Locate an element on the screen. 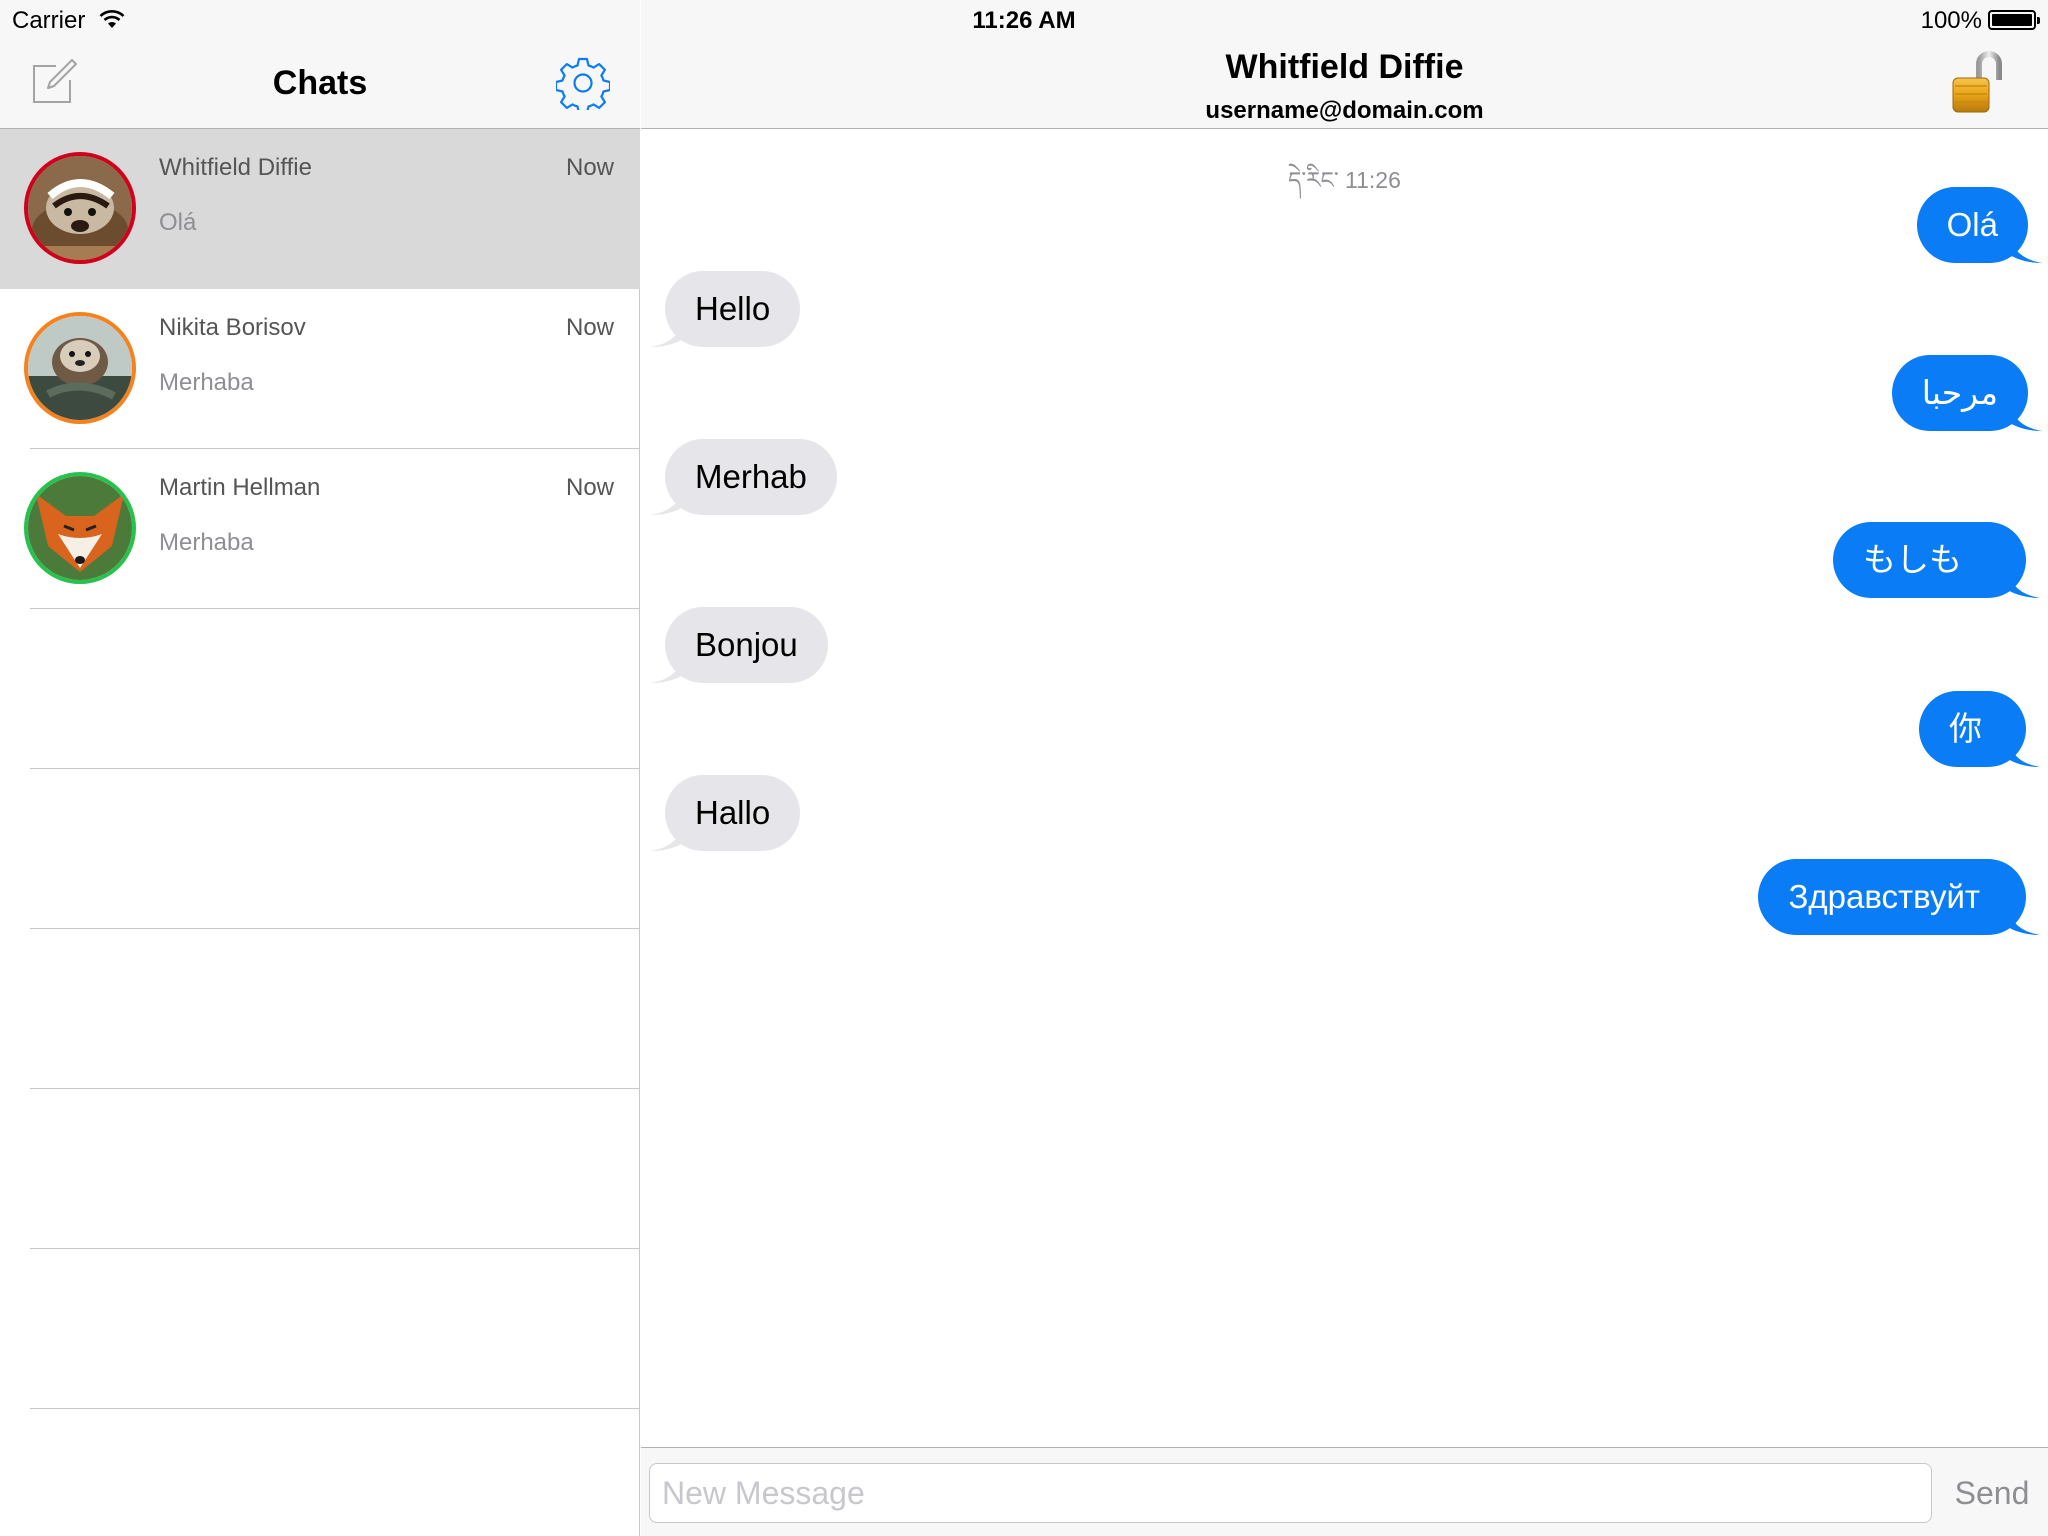 This screenshot has width=2048, height=1536. incoming-message-bubble: Hello is located at coordinates (726, 309).